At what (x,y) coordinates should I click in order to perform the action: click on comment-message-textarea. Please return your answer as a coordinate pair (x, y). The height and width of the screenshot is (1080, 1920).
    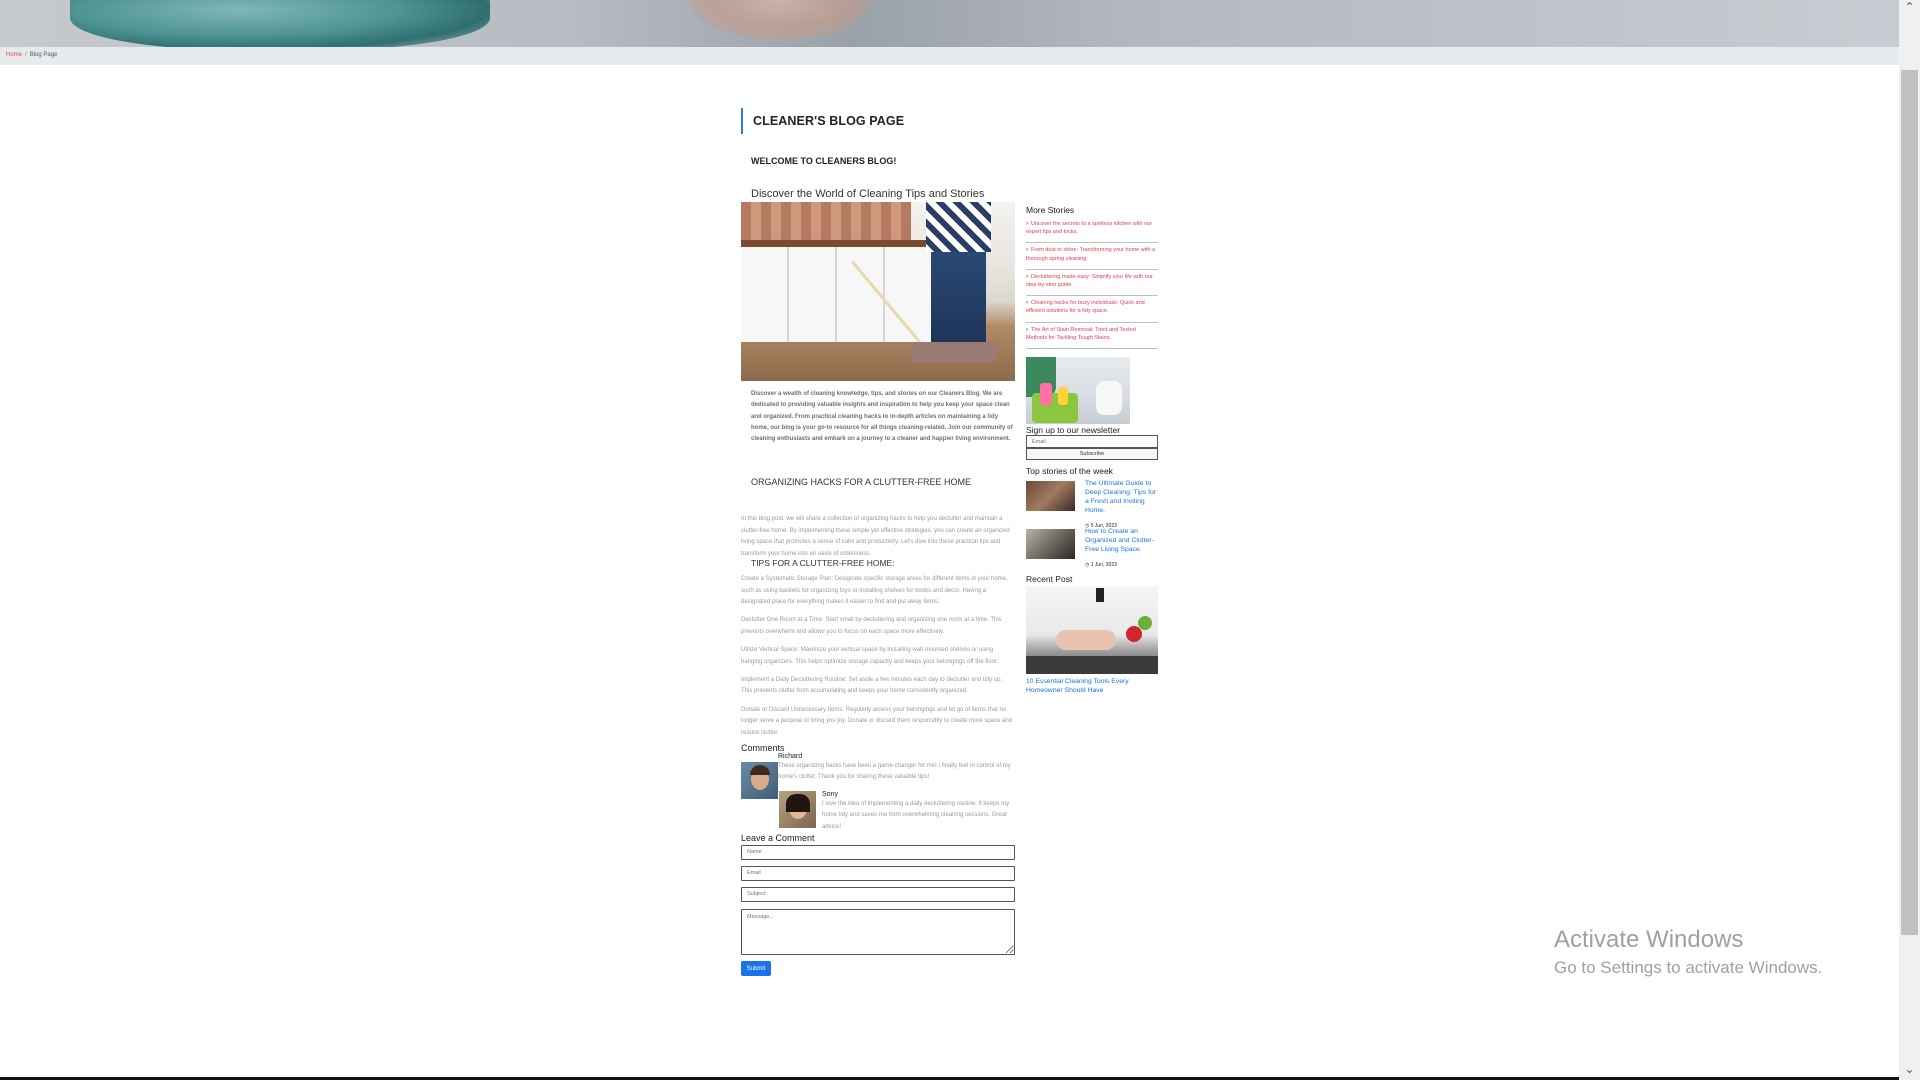
    Looking at the image, I should click on (878, 931).